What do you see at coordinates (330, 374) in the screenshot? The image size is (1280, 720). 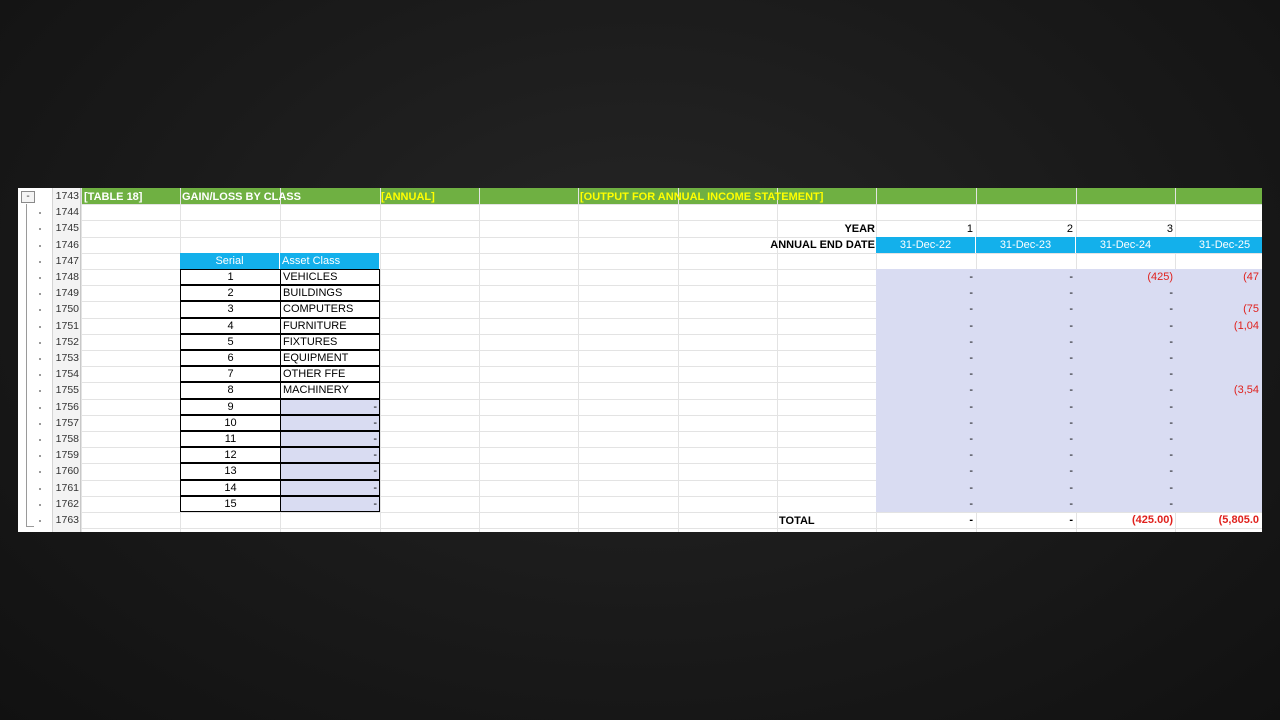 I see `asset-class-cell: OTHER FFE` at bounding box center [330, 374].